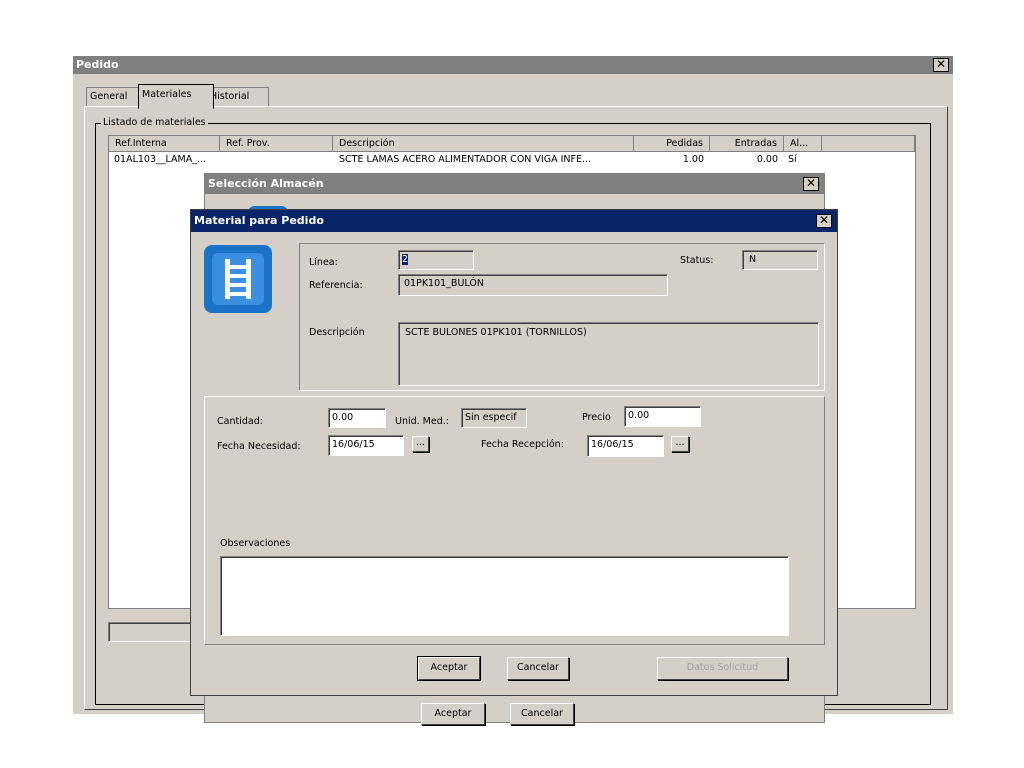 This screenshot has height=768, width=1024. What do you see at coordinates (366, 445) in the screenshot?
I see `fecha-necesidad-input: 16/06/15` at bounding box center [366, 445].